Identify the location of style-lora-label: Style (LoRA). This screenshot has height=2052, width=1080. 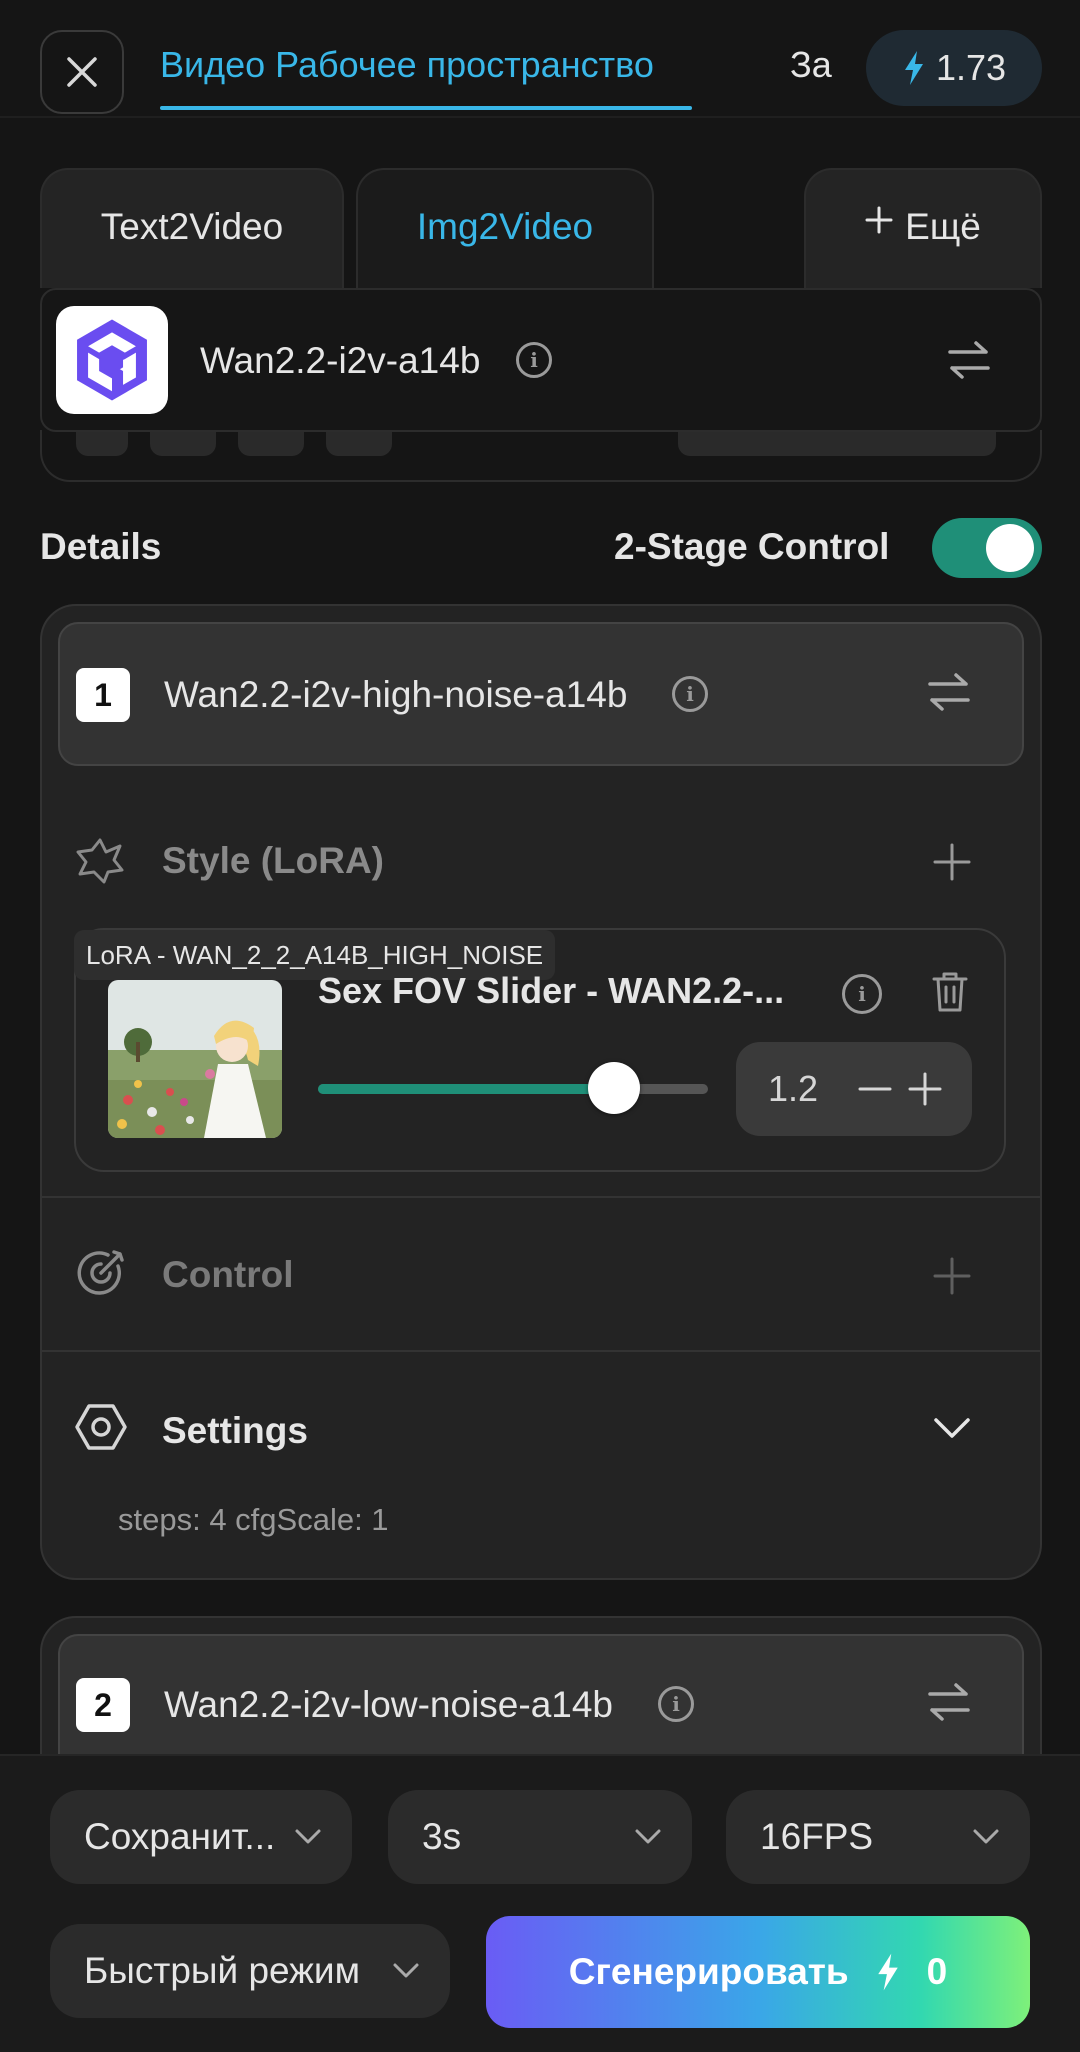
(273, 860).